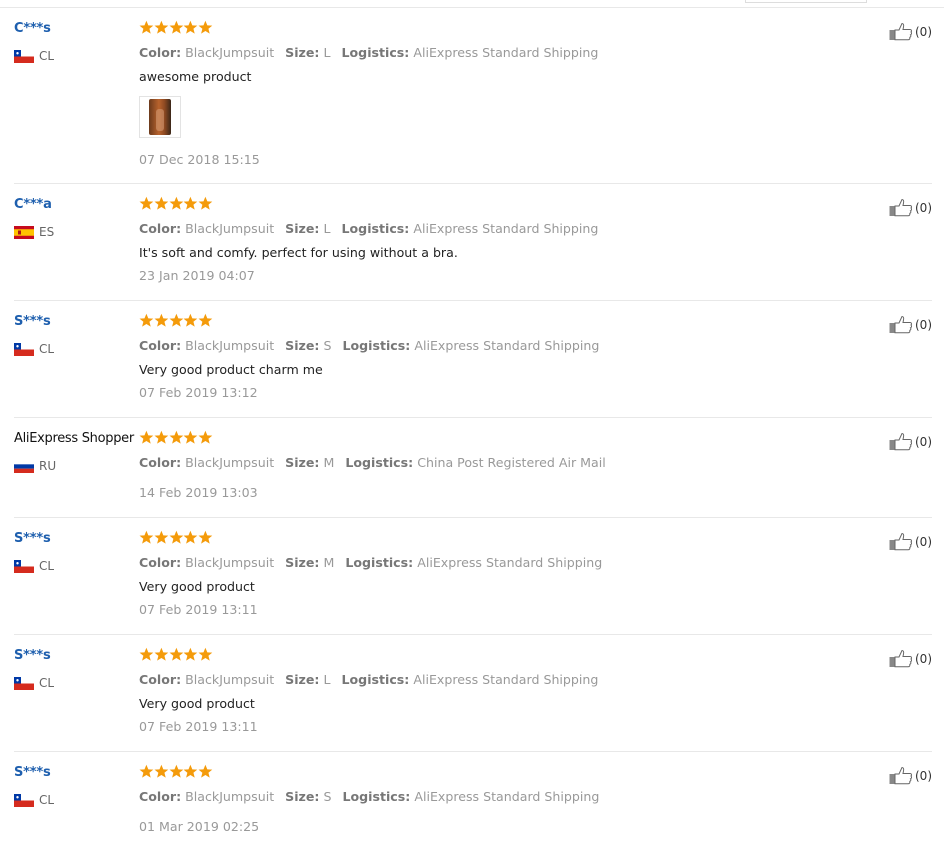 The width and height of the screenshot is (944, 842). What do you see at coordinates (198, 726) in the screenshot?
I see `review-date: 07 Feb 2019 13:11` at bounding box center [198, 726].